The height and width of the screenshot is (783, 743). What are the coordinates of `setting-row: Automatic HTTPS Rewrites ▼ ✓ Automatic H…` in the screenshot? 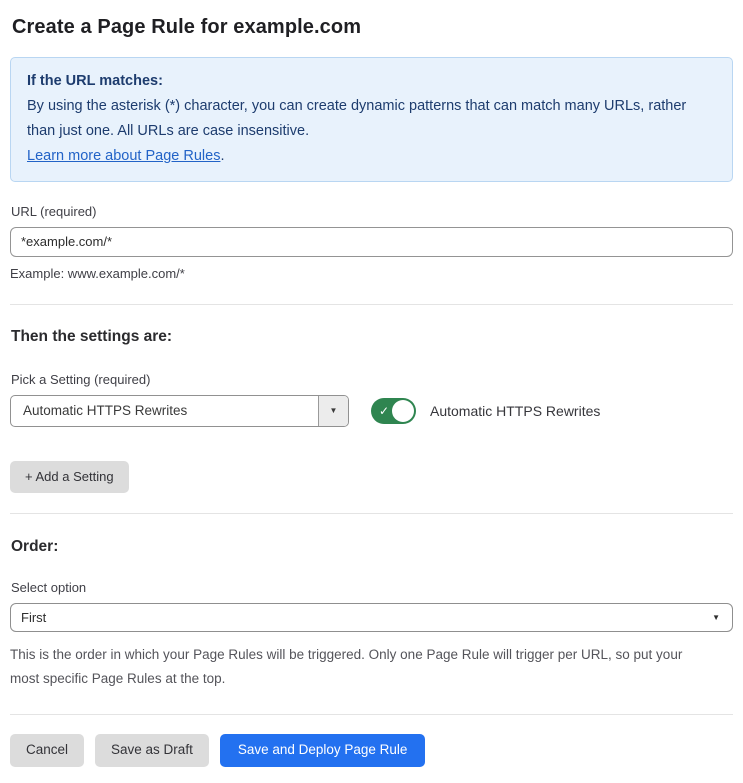 It's located at (371, 410).